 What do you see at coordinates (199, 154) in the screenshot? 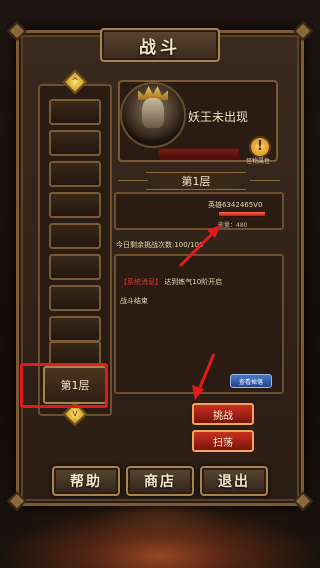
I see `boss-health-bar` at bounding box center [199, 154].